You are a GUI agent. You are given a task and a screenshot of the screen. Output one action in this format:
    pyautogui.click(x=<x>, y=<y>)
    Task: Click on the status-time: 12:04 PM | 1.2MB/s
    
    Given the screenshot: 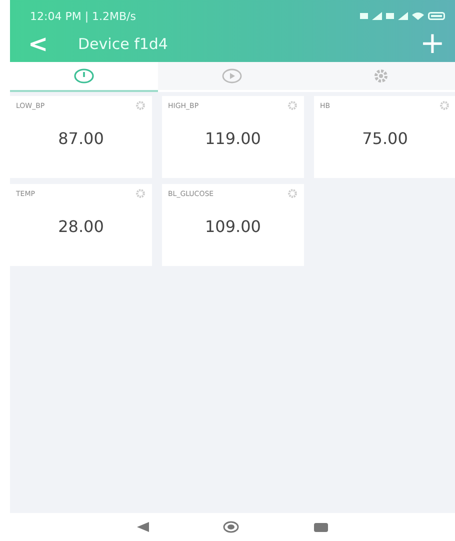 What is the action you would take?
    pyautogui.click(x=83, y=16)
    